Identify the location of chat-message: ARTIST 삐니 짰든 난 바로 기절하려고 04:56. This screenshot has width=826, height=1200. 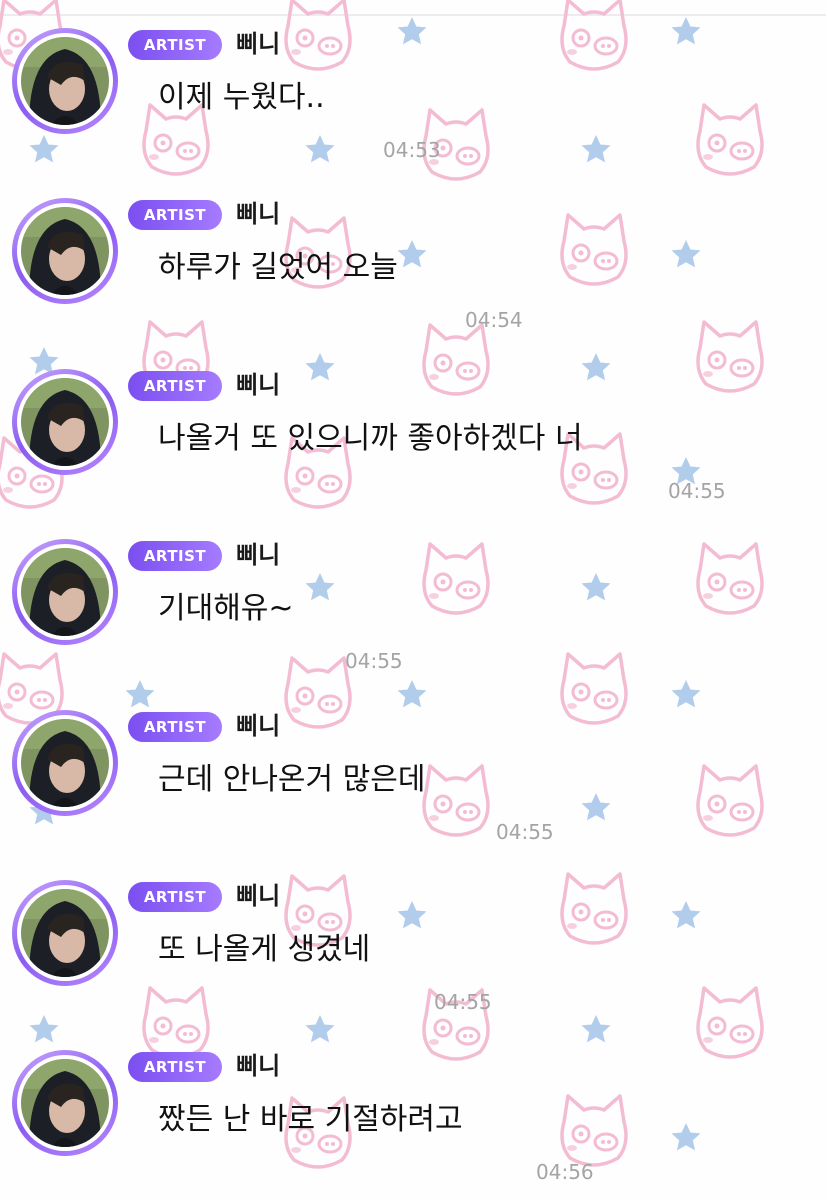
(413, 1107).